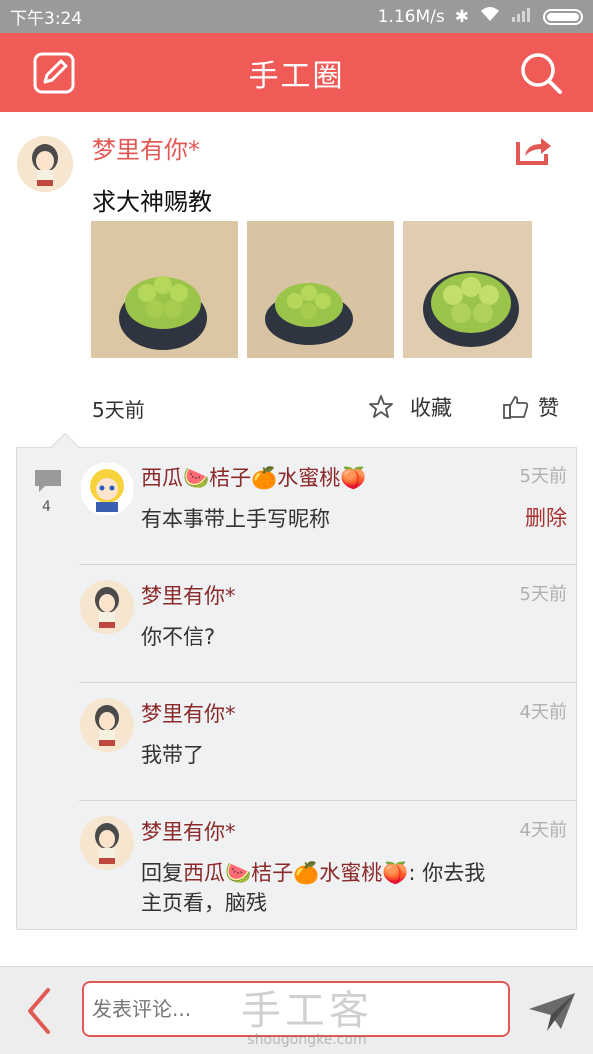  I want to click on back-arrow-icon, so click(39, 1011).